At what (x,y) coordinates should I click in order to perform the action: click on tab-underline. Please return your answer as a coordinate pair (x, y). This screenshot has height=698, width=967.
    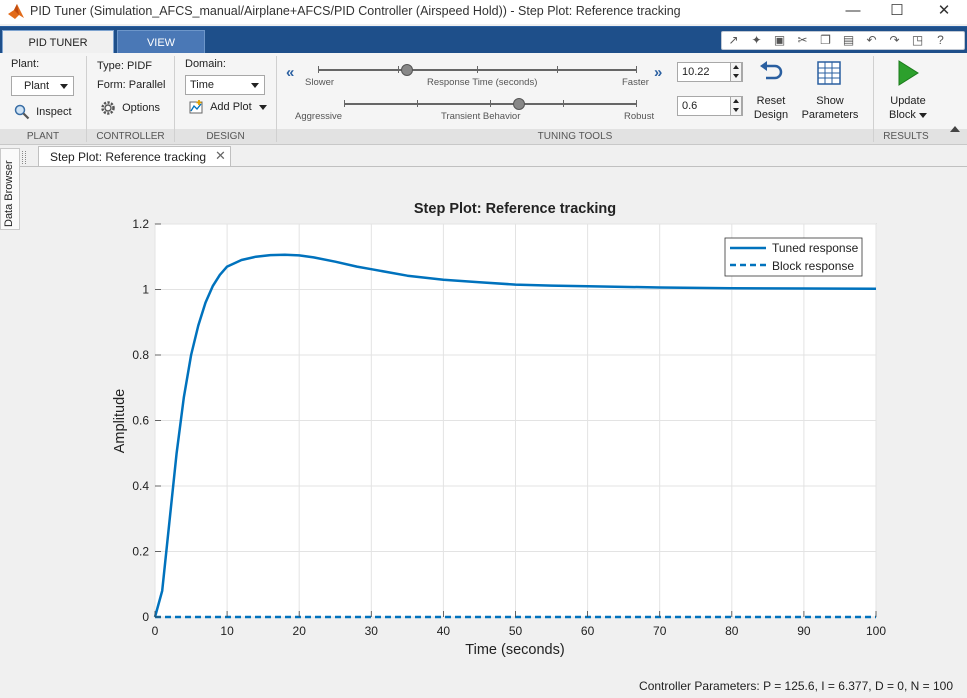
    Looking at the image, I should click on (493, 166).